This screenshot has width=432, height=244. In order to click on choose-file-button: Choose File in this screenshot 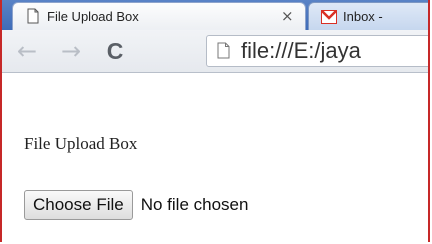, I will do `click(78, 205)`.